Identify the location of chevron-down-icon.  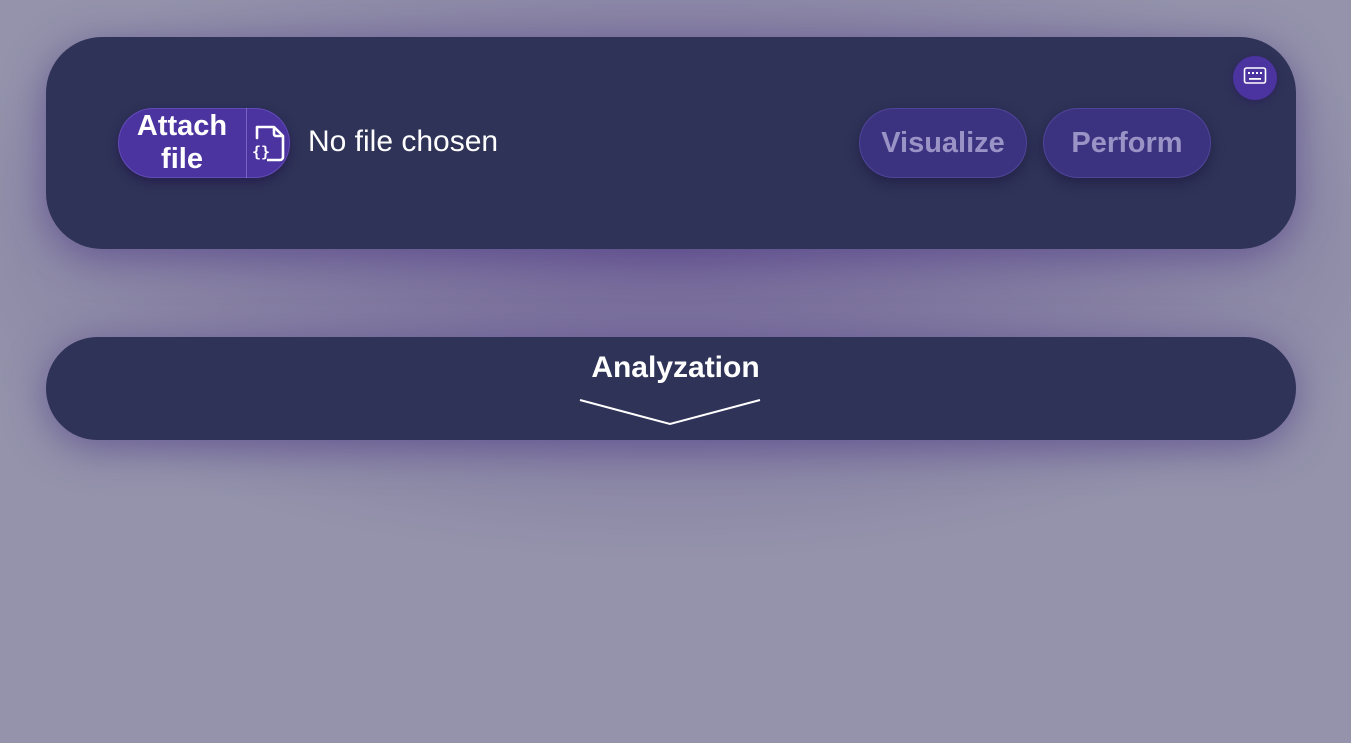
(670, 413).